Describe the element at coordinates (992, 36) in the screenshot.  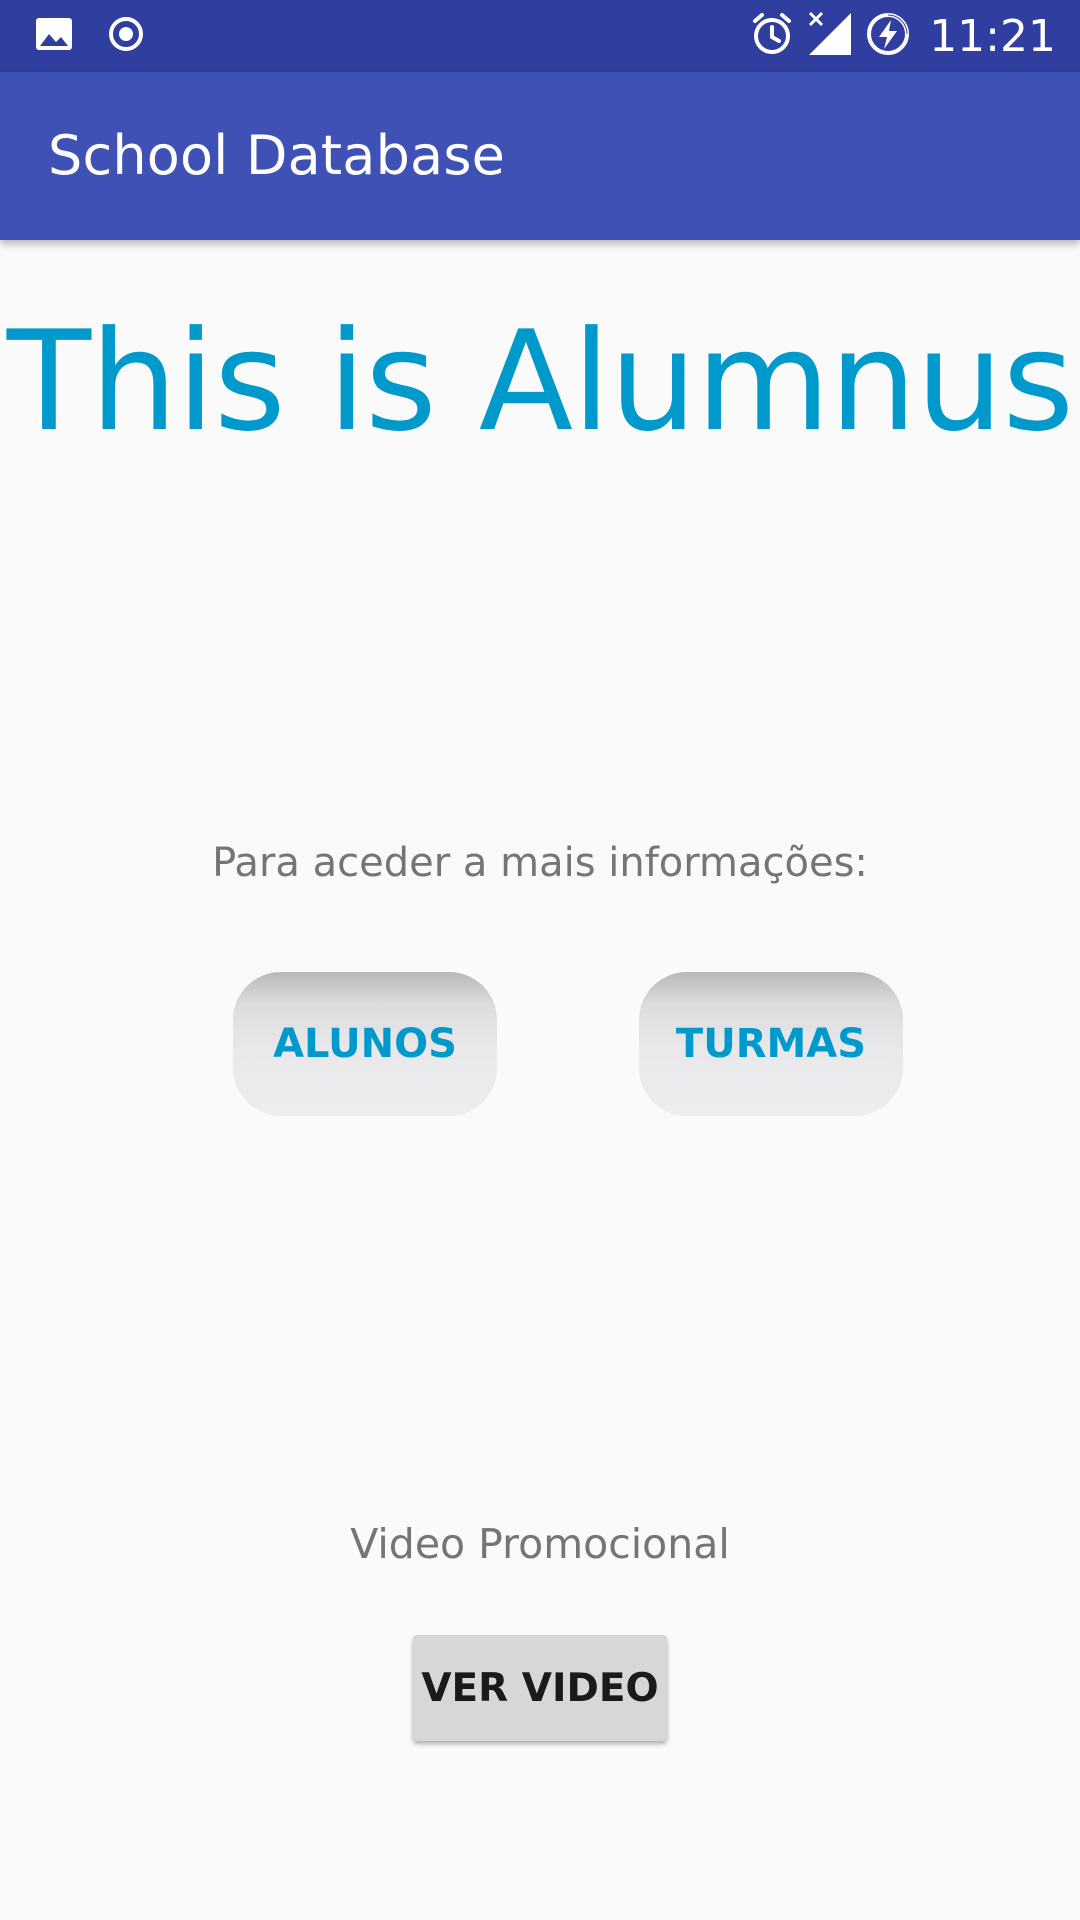
I see `status-time: 11:21` at that location.